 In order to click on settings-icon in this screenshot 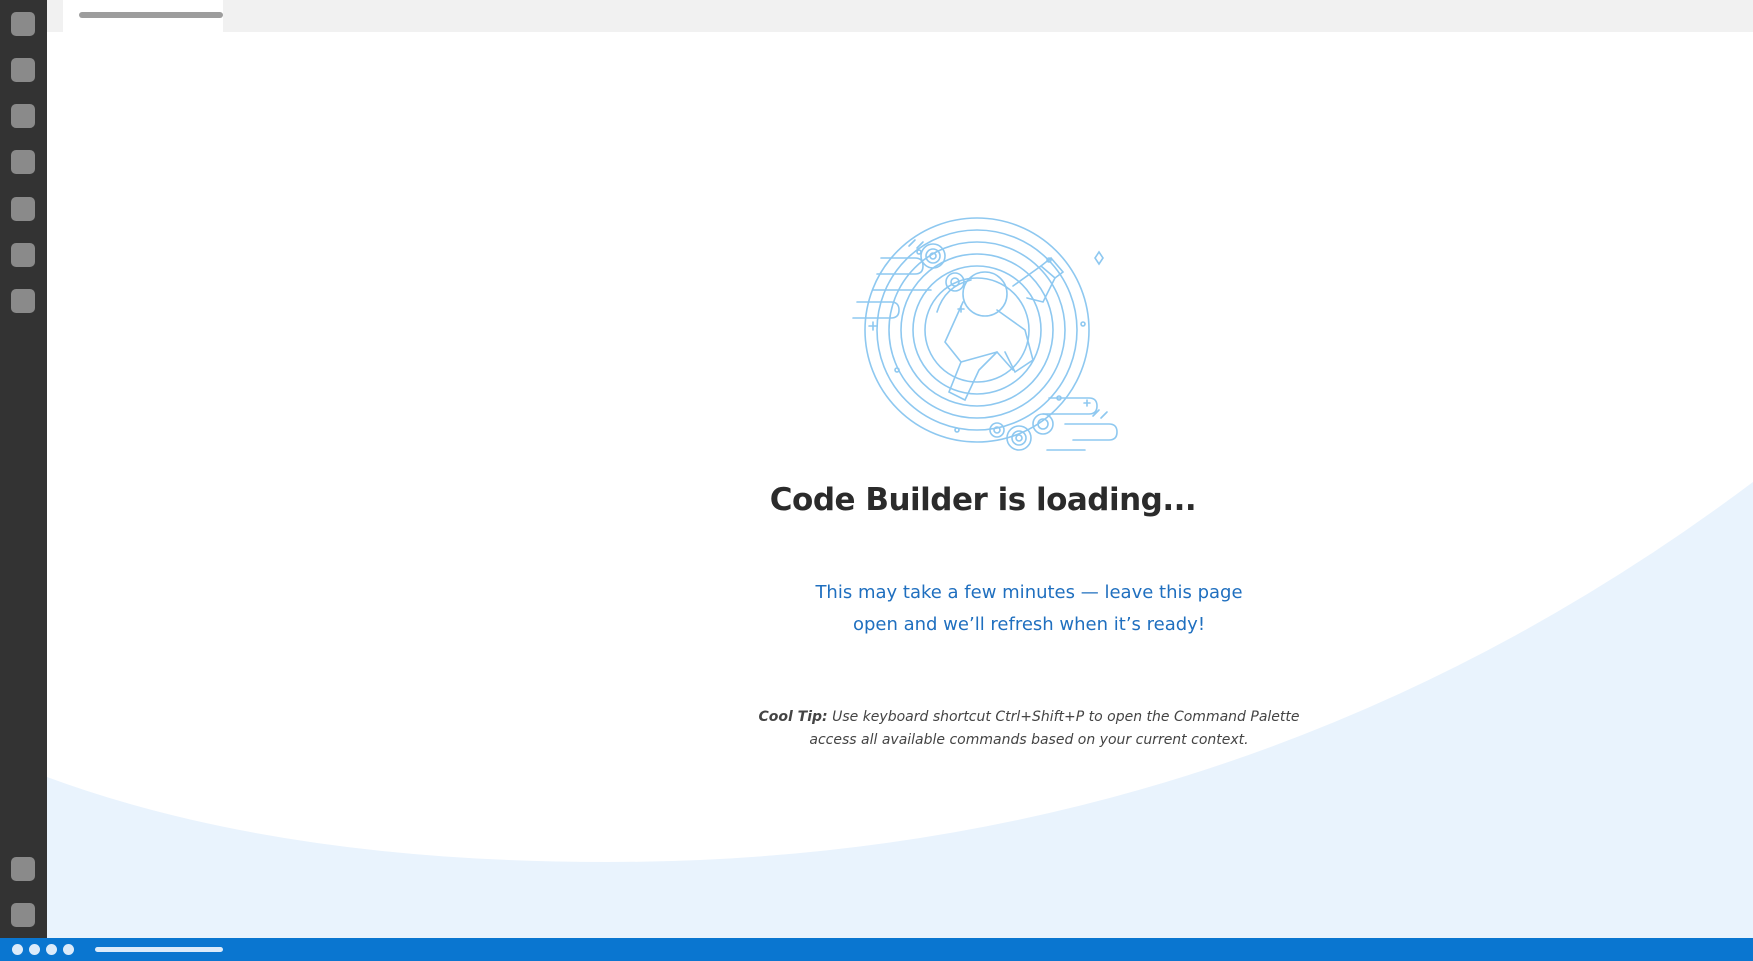, I will do `click(23, 915)`.